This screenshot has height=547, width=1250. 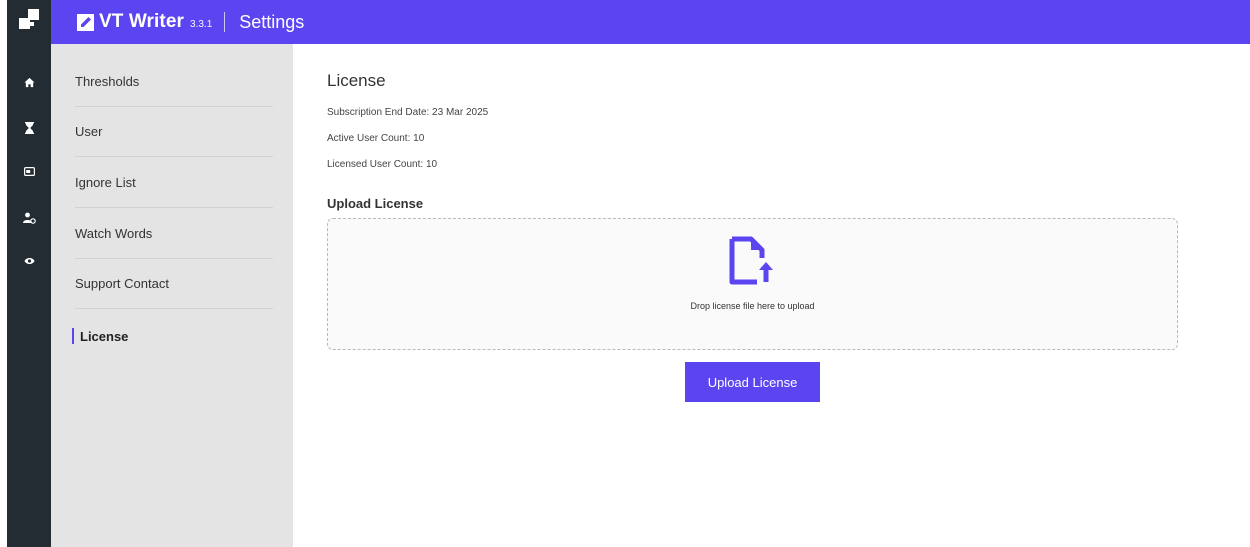 What do you see at coordinates (376, 138) in the screenshot?
I see `active-user-count: Active User Count: 10` at bounding box center [376, 138].